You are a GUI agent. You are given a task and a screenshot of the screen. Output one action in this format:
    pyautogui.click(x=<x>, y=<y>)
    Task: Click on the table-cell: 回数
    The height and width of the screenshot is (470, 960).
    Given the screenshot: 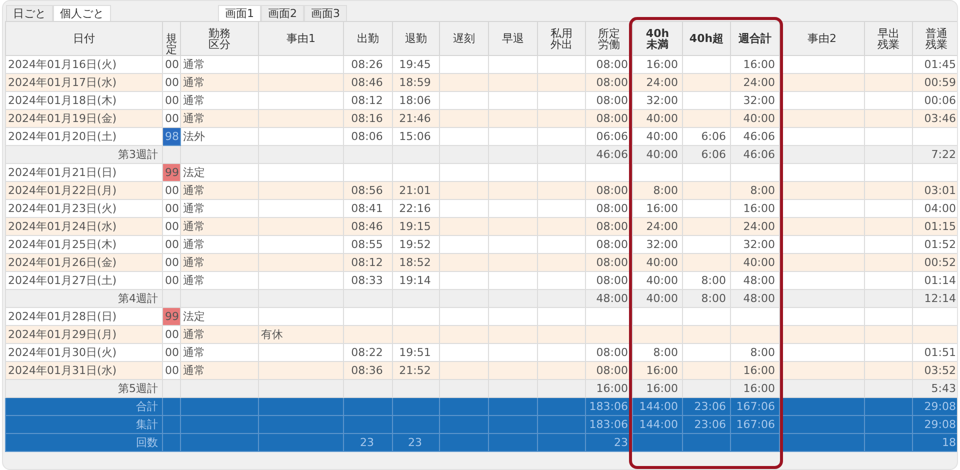 What is the action you would take?
    pyautogui.click(x=84, y=443)
    